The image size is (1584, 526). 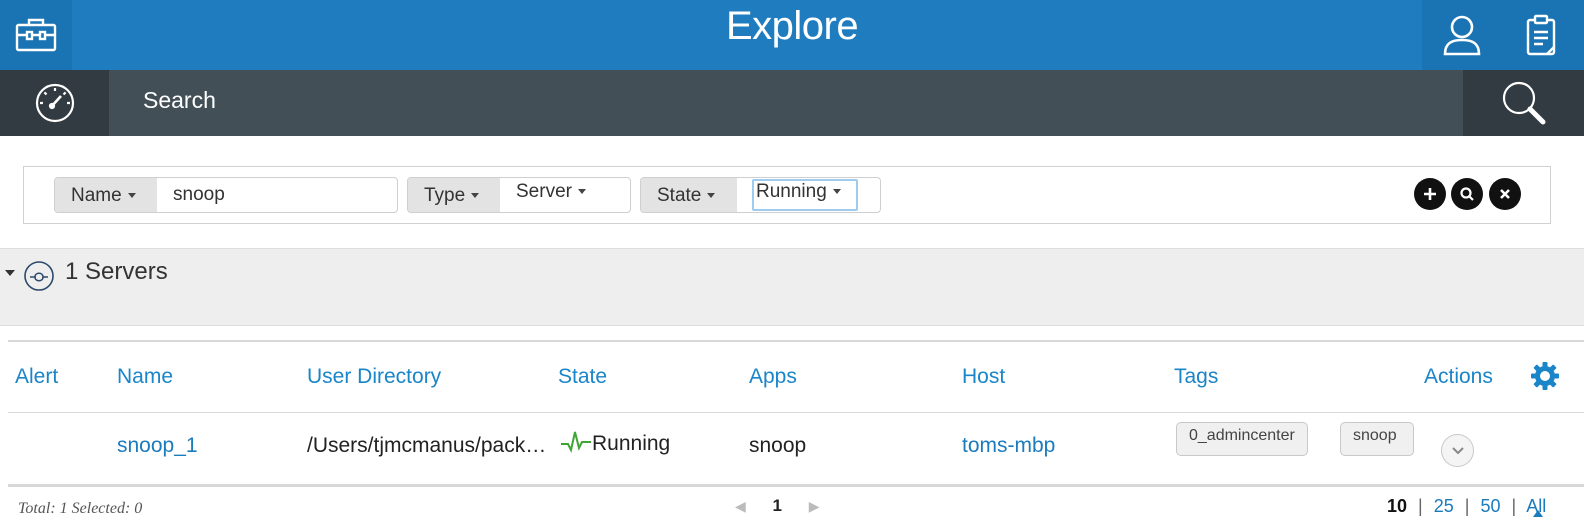 I want to click on dashboard-gauge-icon, so click(x=54, y=103).